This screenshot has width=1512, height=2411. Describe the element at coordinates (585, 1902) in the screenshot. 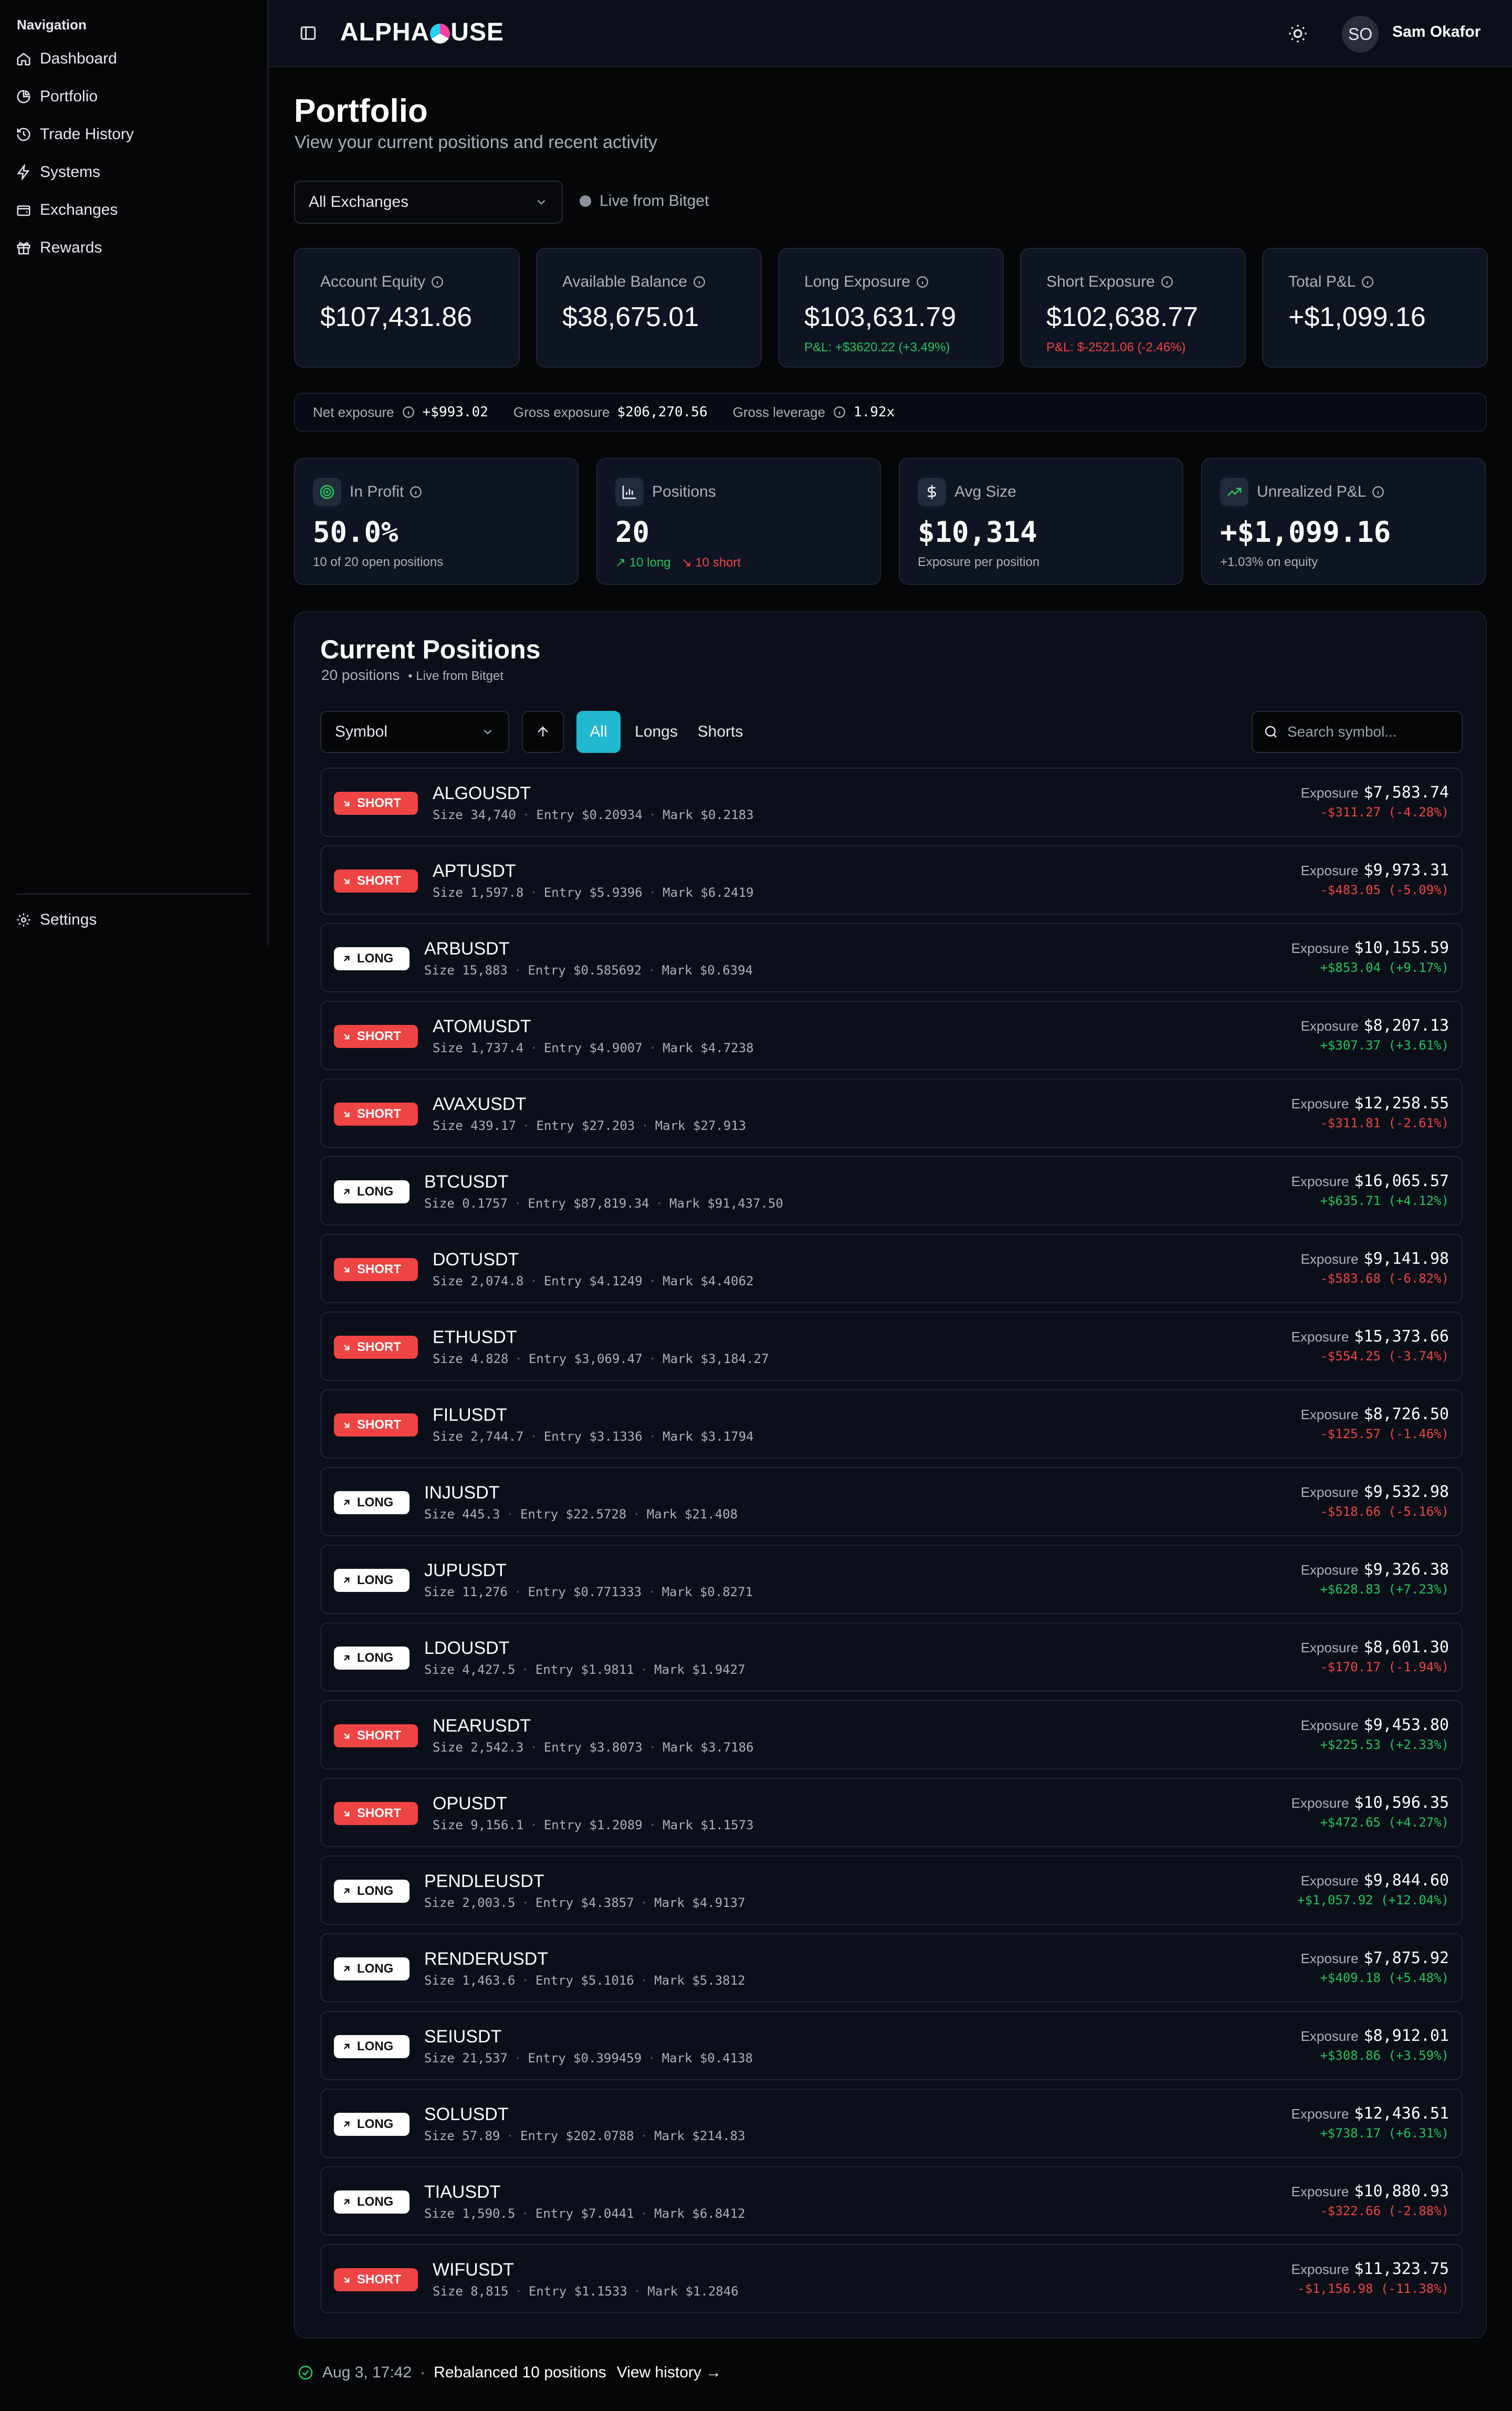

I see `position-details: Size 2,003.5 · Entry $4.3857 · Mark $4.9137` at that location.